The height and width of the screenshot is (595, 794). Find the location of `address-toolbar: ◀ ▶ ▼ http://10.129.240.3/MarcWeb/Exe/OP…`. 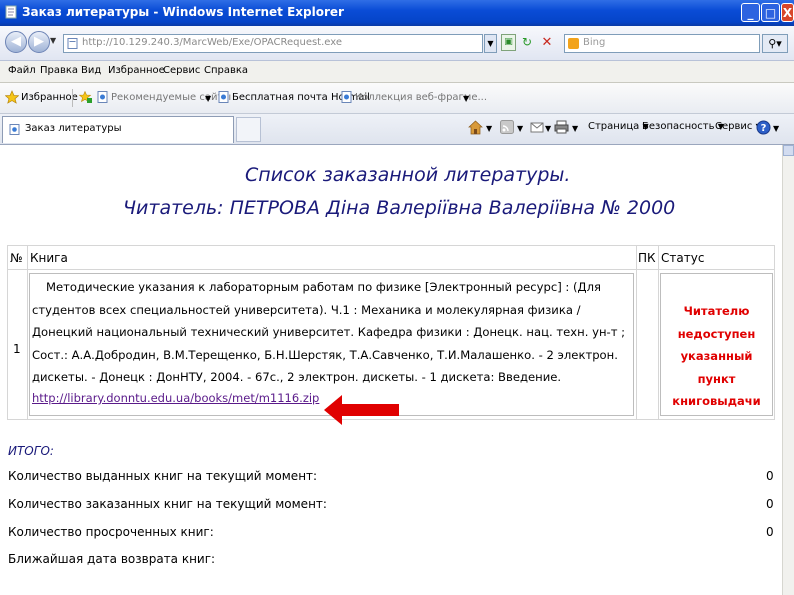

address-toolbar: ◀ ▶ ▼ http://10.129.240.3/MarcWeb/Exe/OP… is located at coordinates (397, 43).